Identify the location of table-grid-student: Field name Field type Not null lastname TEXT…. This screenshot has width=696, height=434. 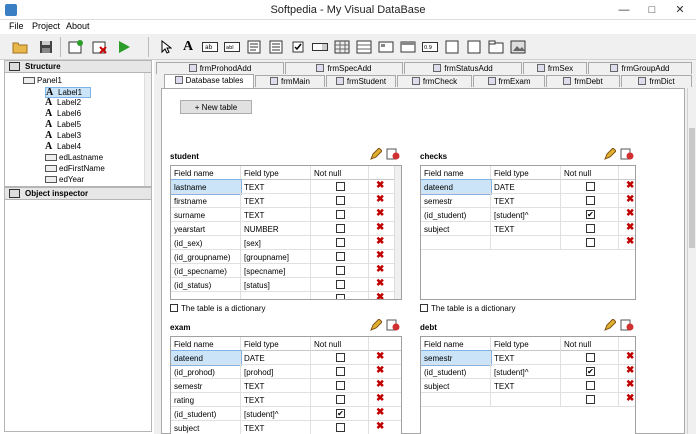
(286, 232).